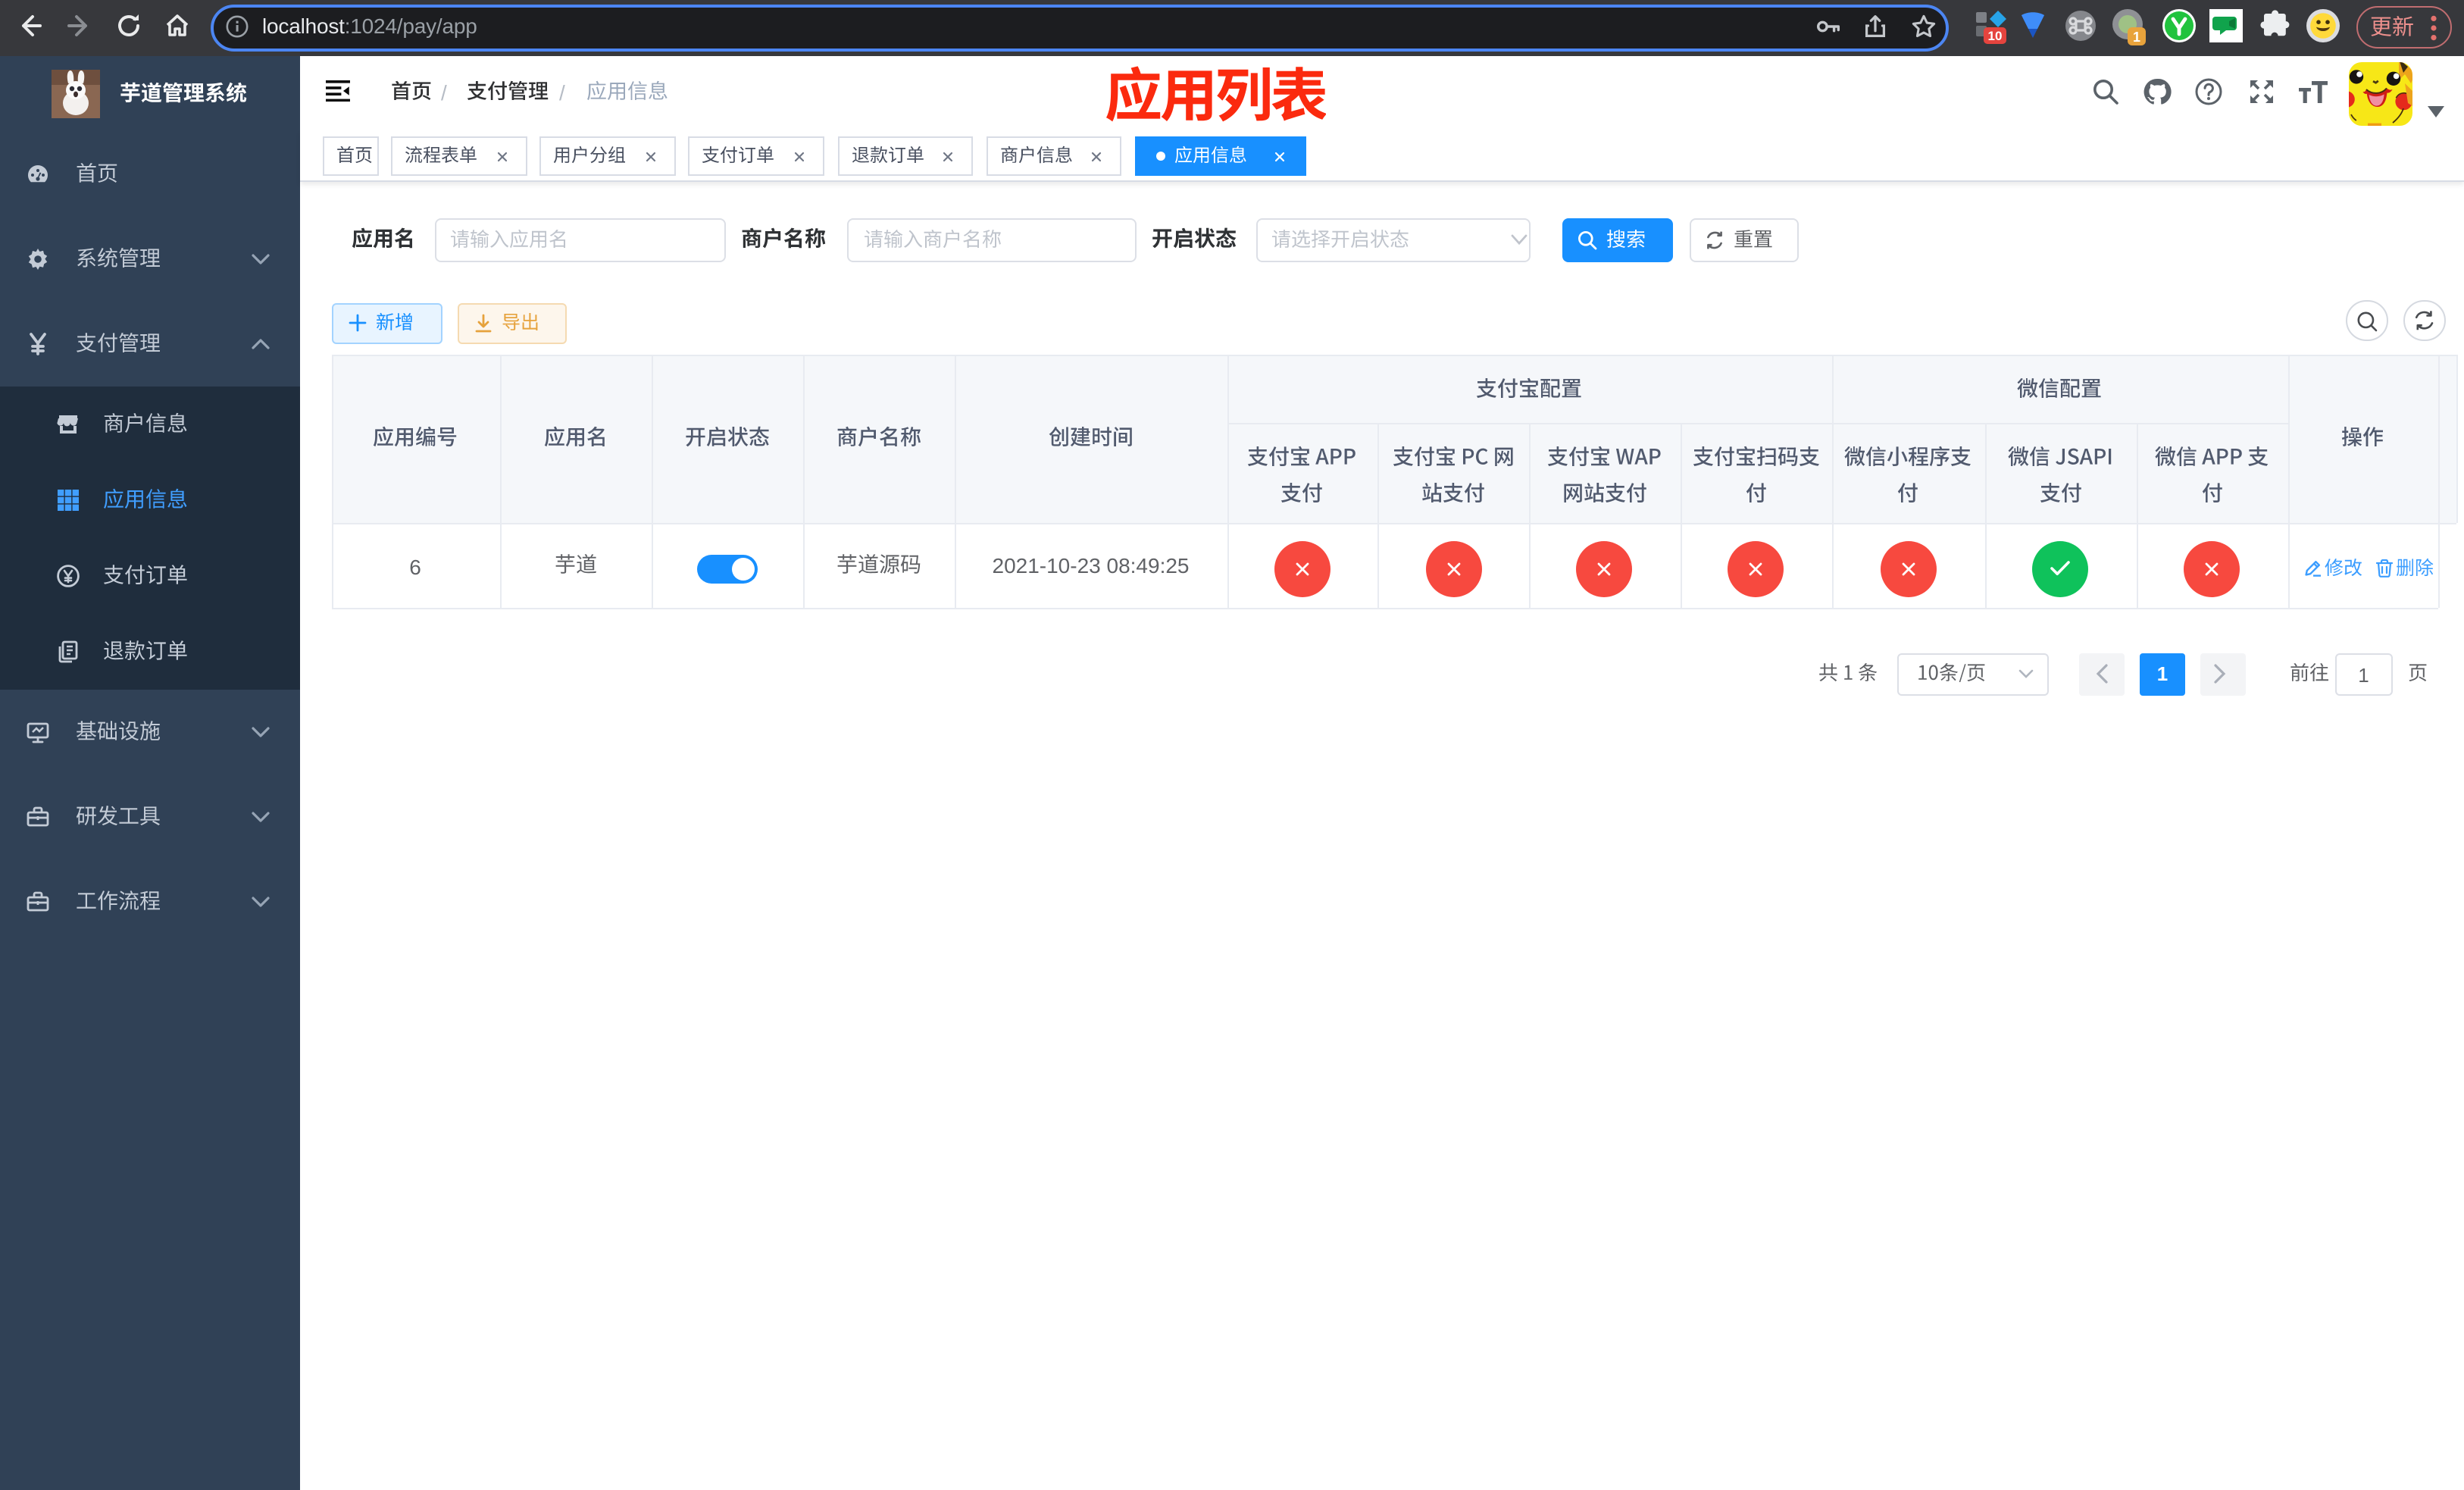  What do you see at coordinates (2136, 37) in the screenshot?
I see `svg-text: 1` at bounding box center [2136, 37].